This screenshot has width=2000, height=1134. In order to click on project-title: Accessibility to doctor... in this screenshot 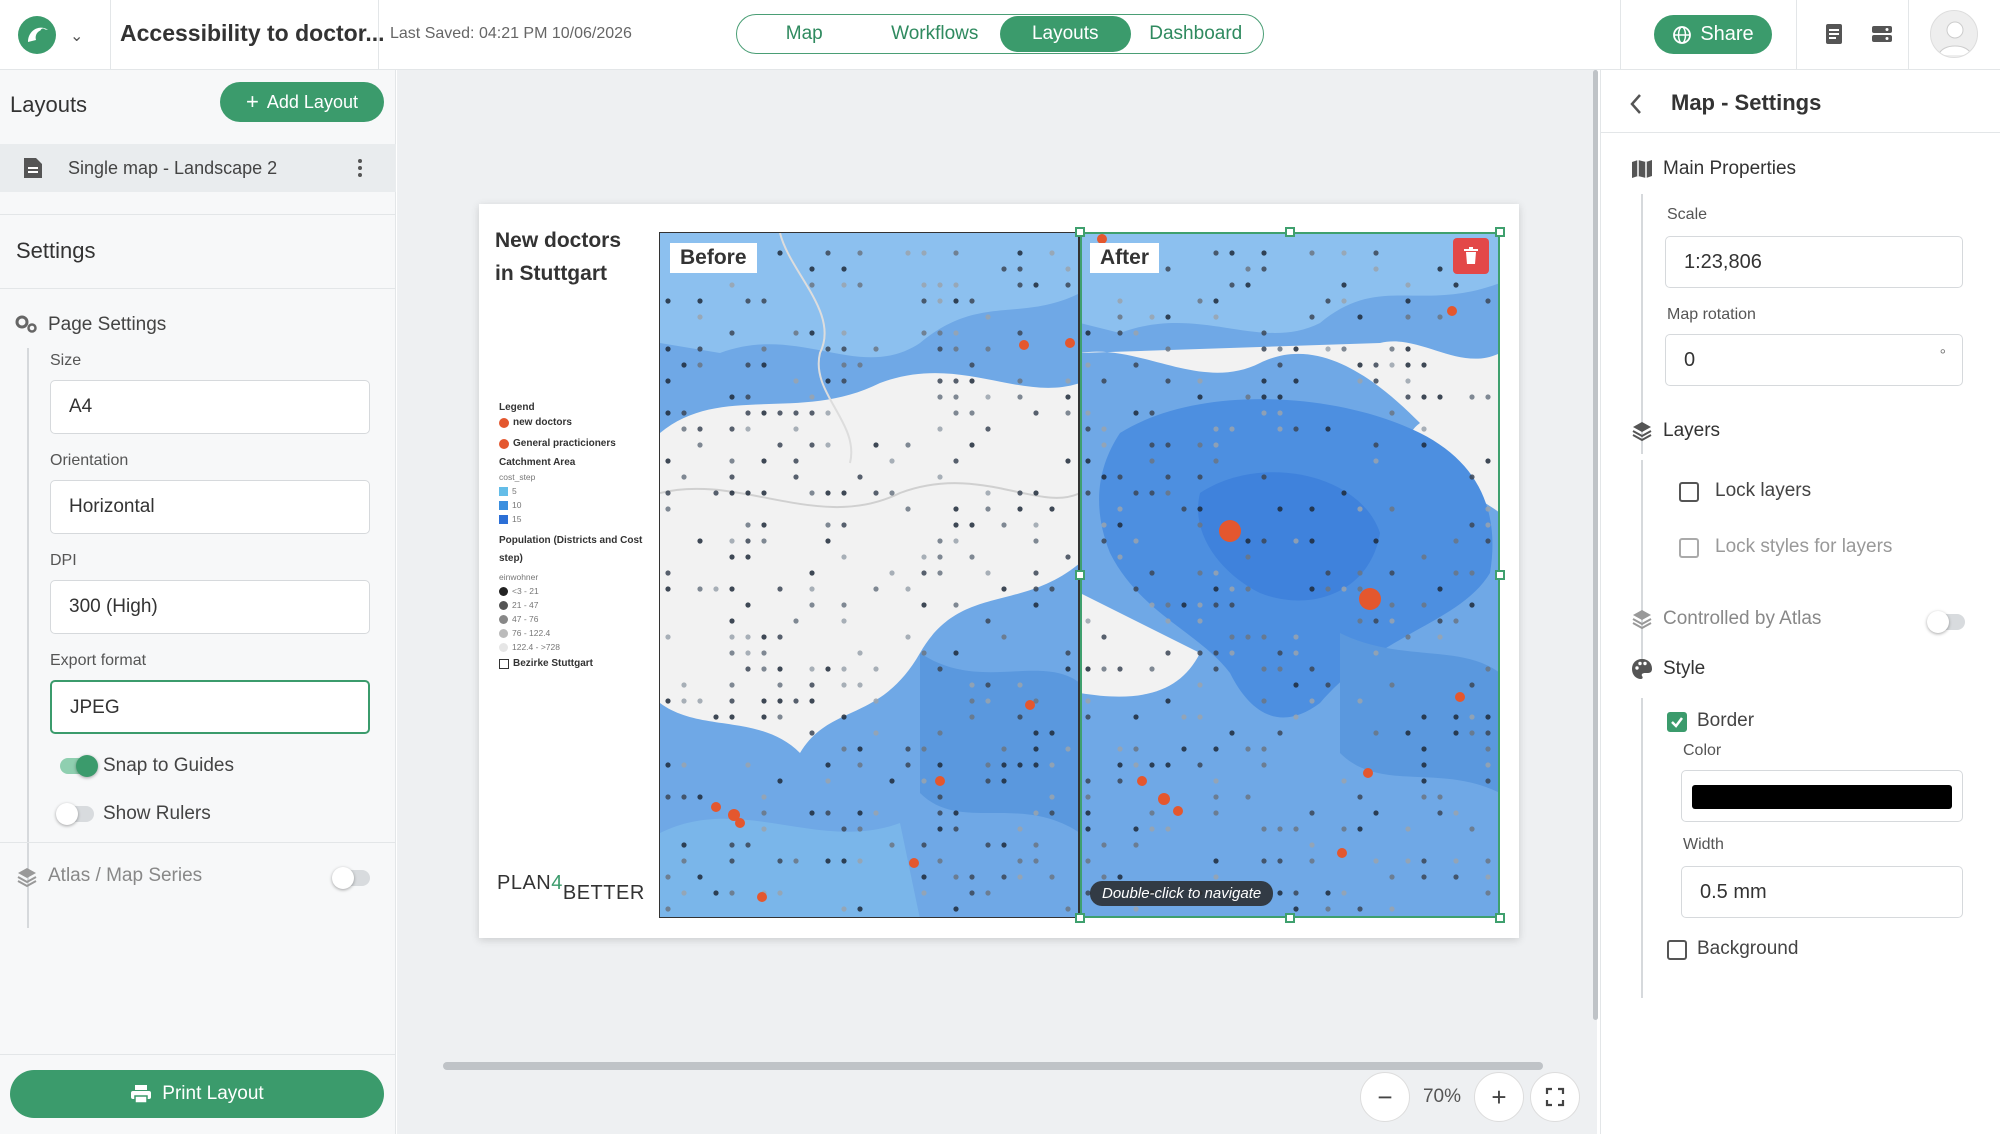, I will do `click(252, 33)`.